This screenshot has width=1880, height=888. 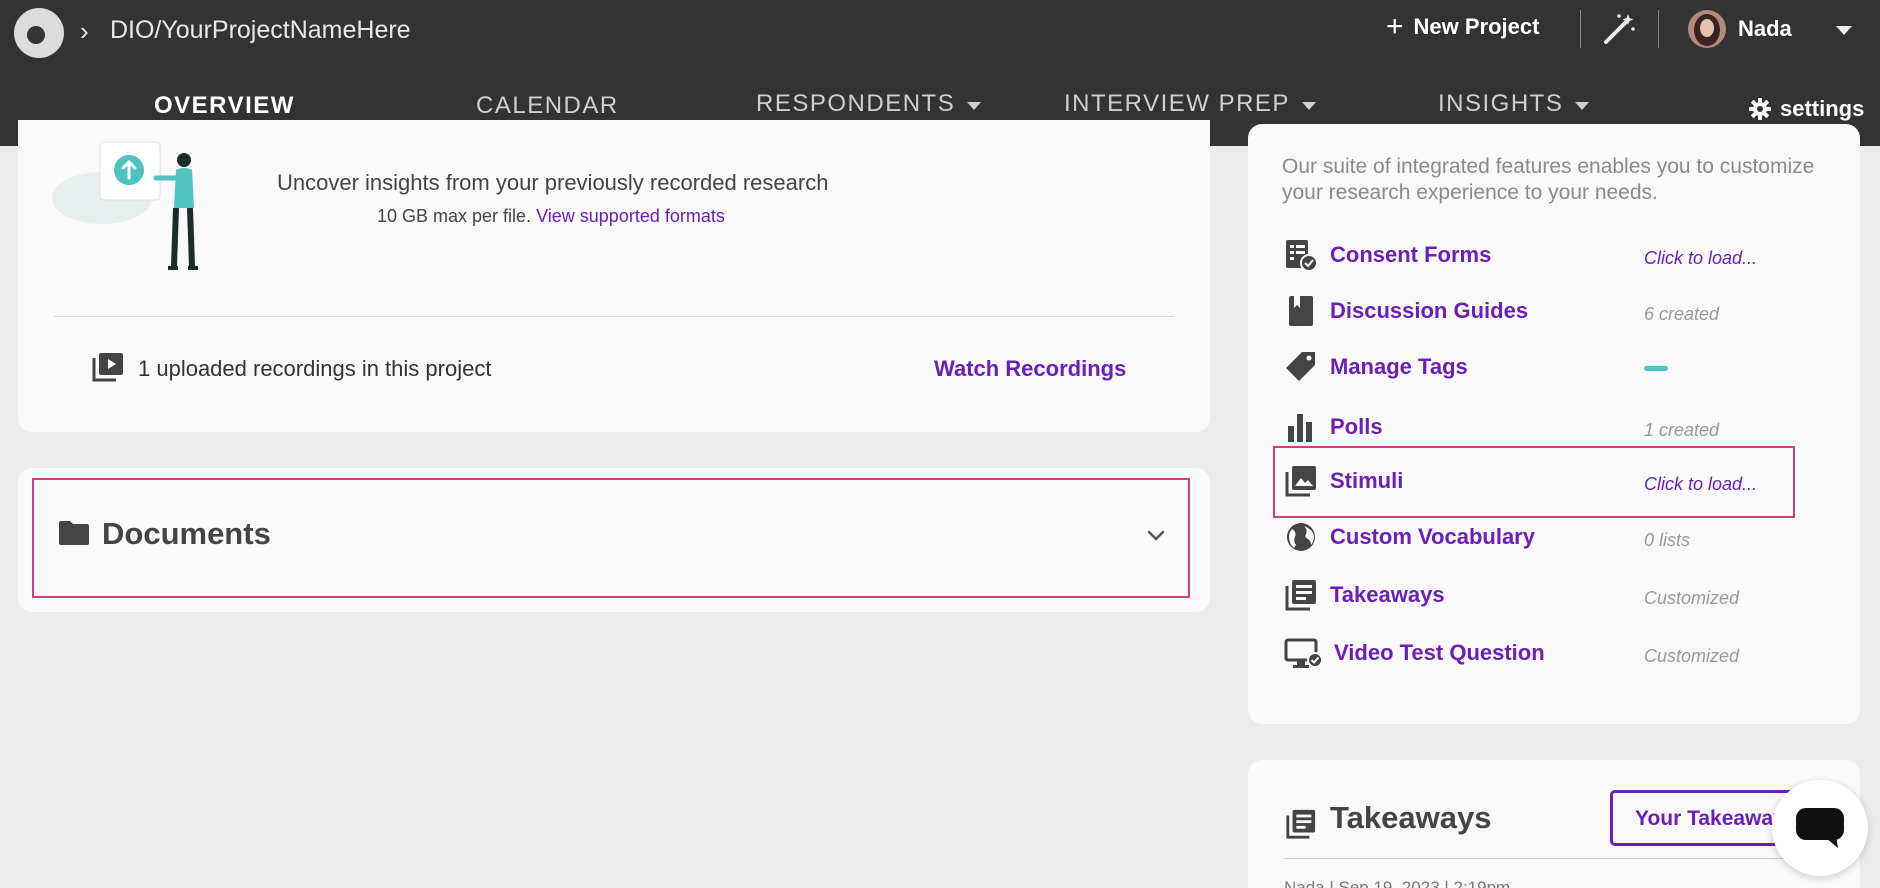 I want to click on tag-icon, so click(x=1300, y=366).